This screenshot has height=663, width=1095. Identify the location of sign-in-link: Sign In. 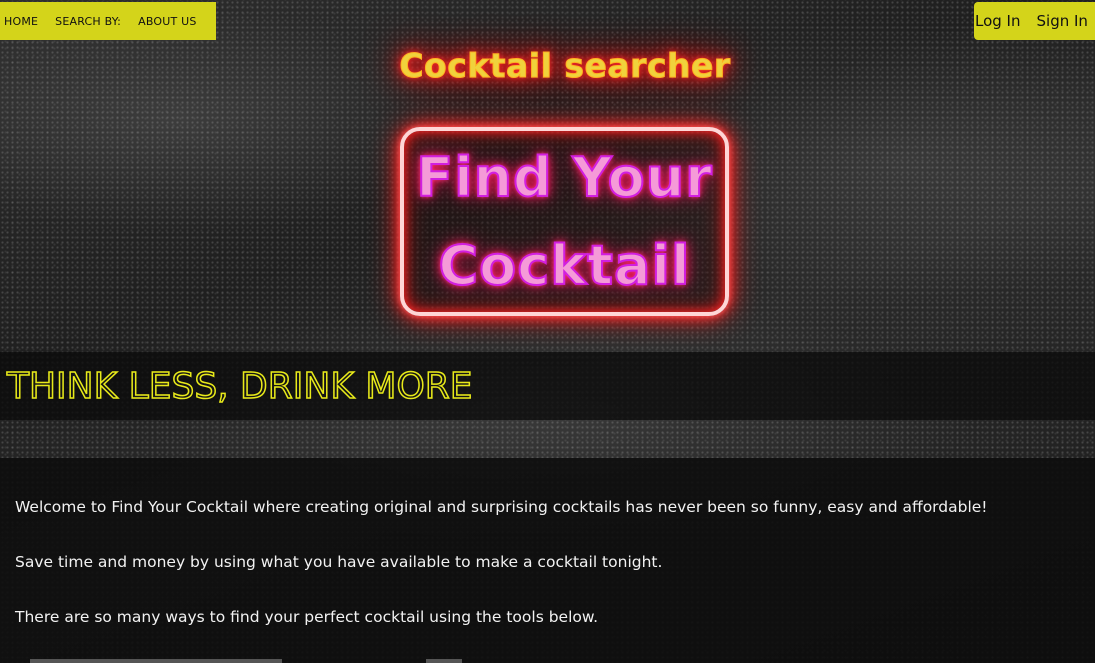
(1062, 21).